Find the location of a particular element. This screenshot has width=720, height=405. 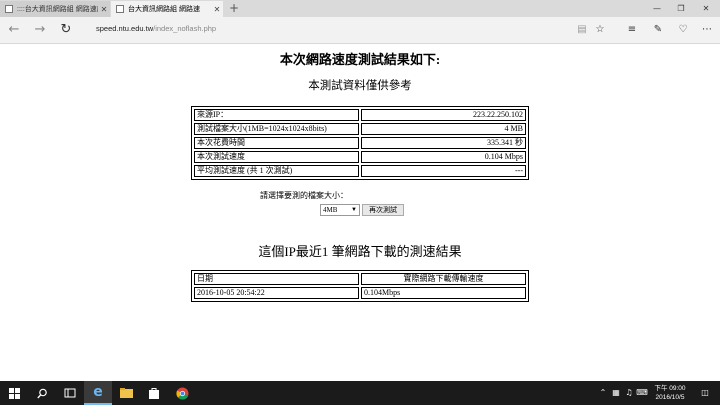

task-view-icon is located at coordinates (70, 393).